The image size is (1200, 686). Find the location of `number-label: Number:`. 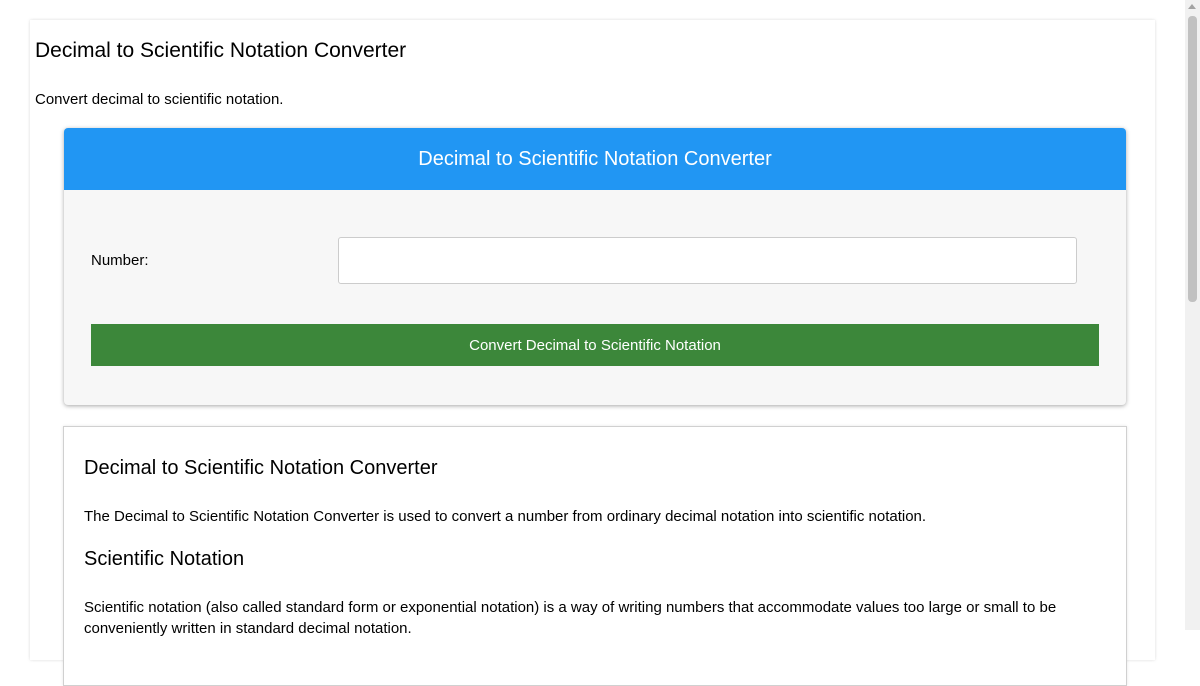

number-label: Number: is located at coordinates (120, 260).